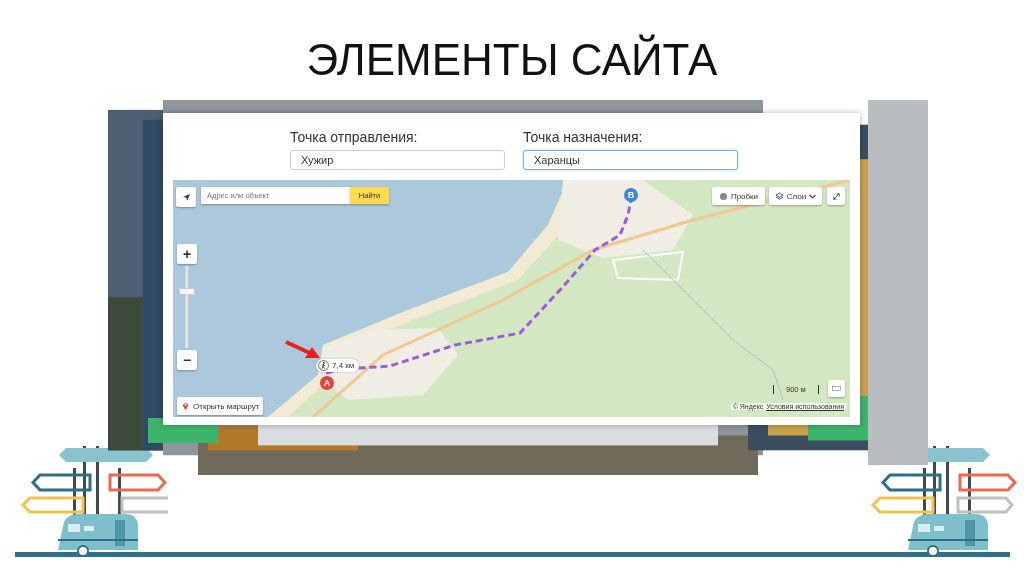 The image size is (1024, 574). I want to click on map-pin-icon, so click(185, 406).